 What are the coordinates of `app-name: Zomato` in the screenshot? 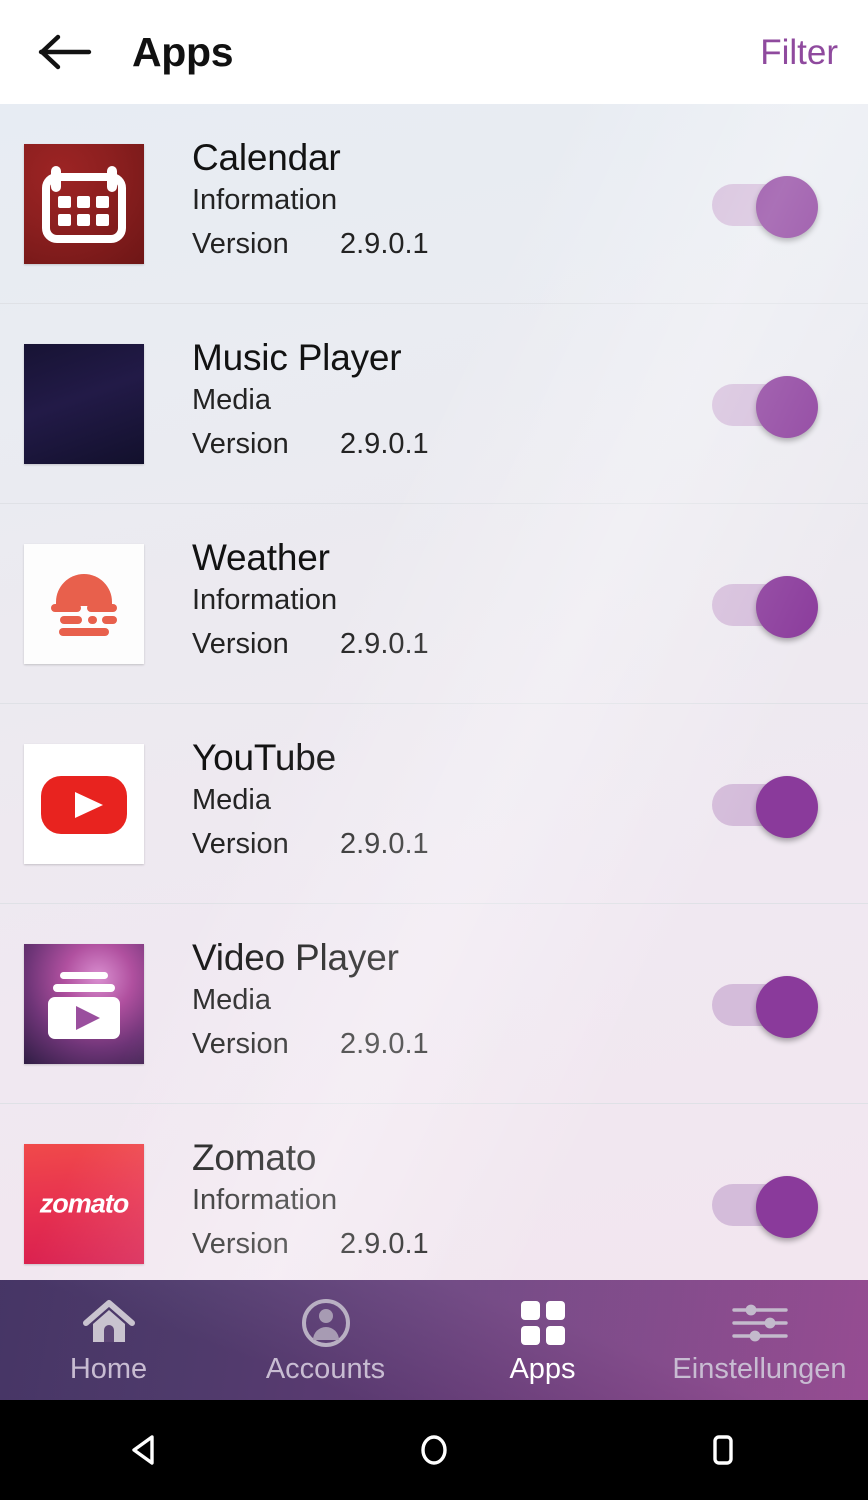 It's located at (254, 1158).